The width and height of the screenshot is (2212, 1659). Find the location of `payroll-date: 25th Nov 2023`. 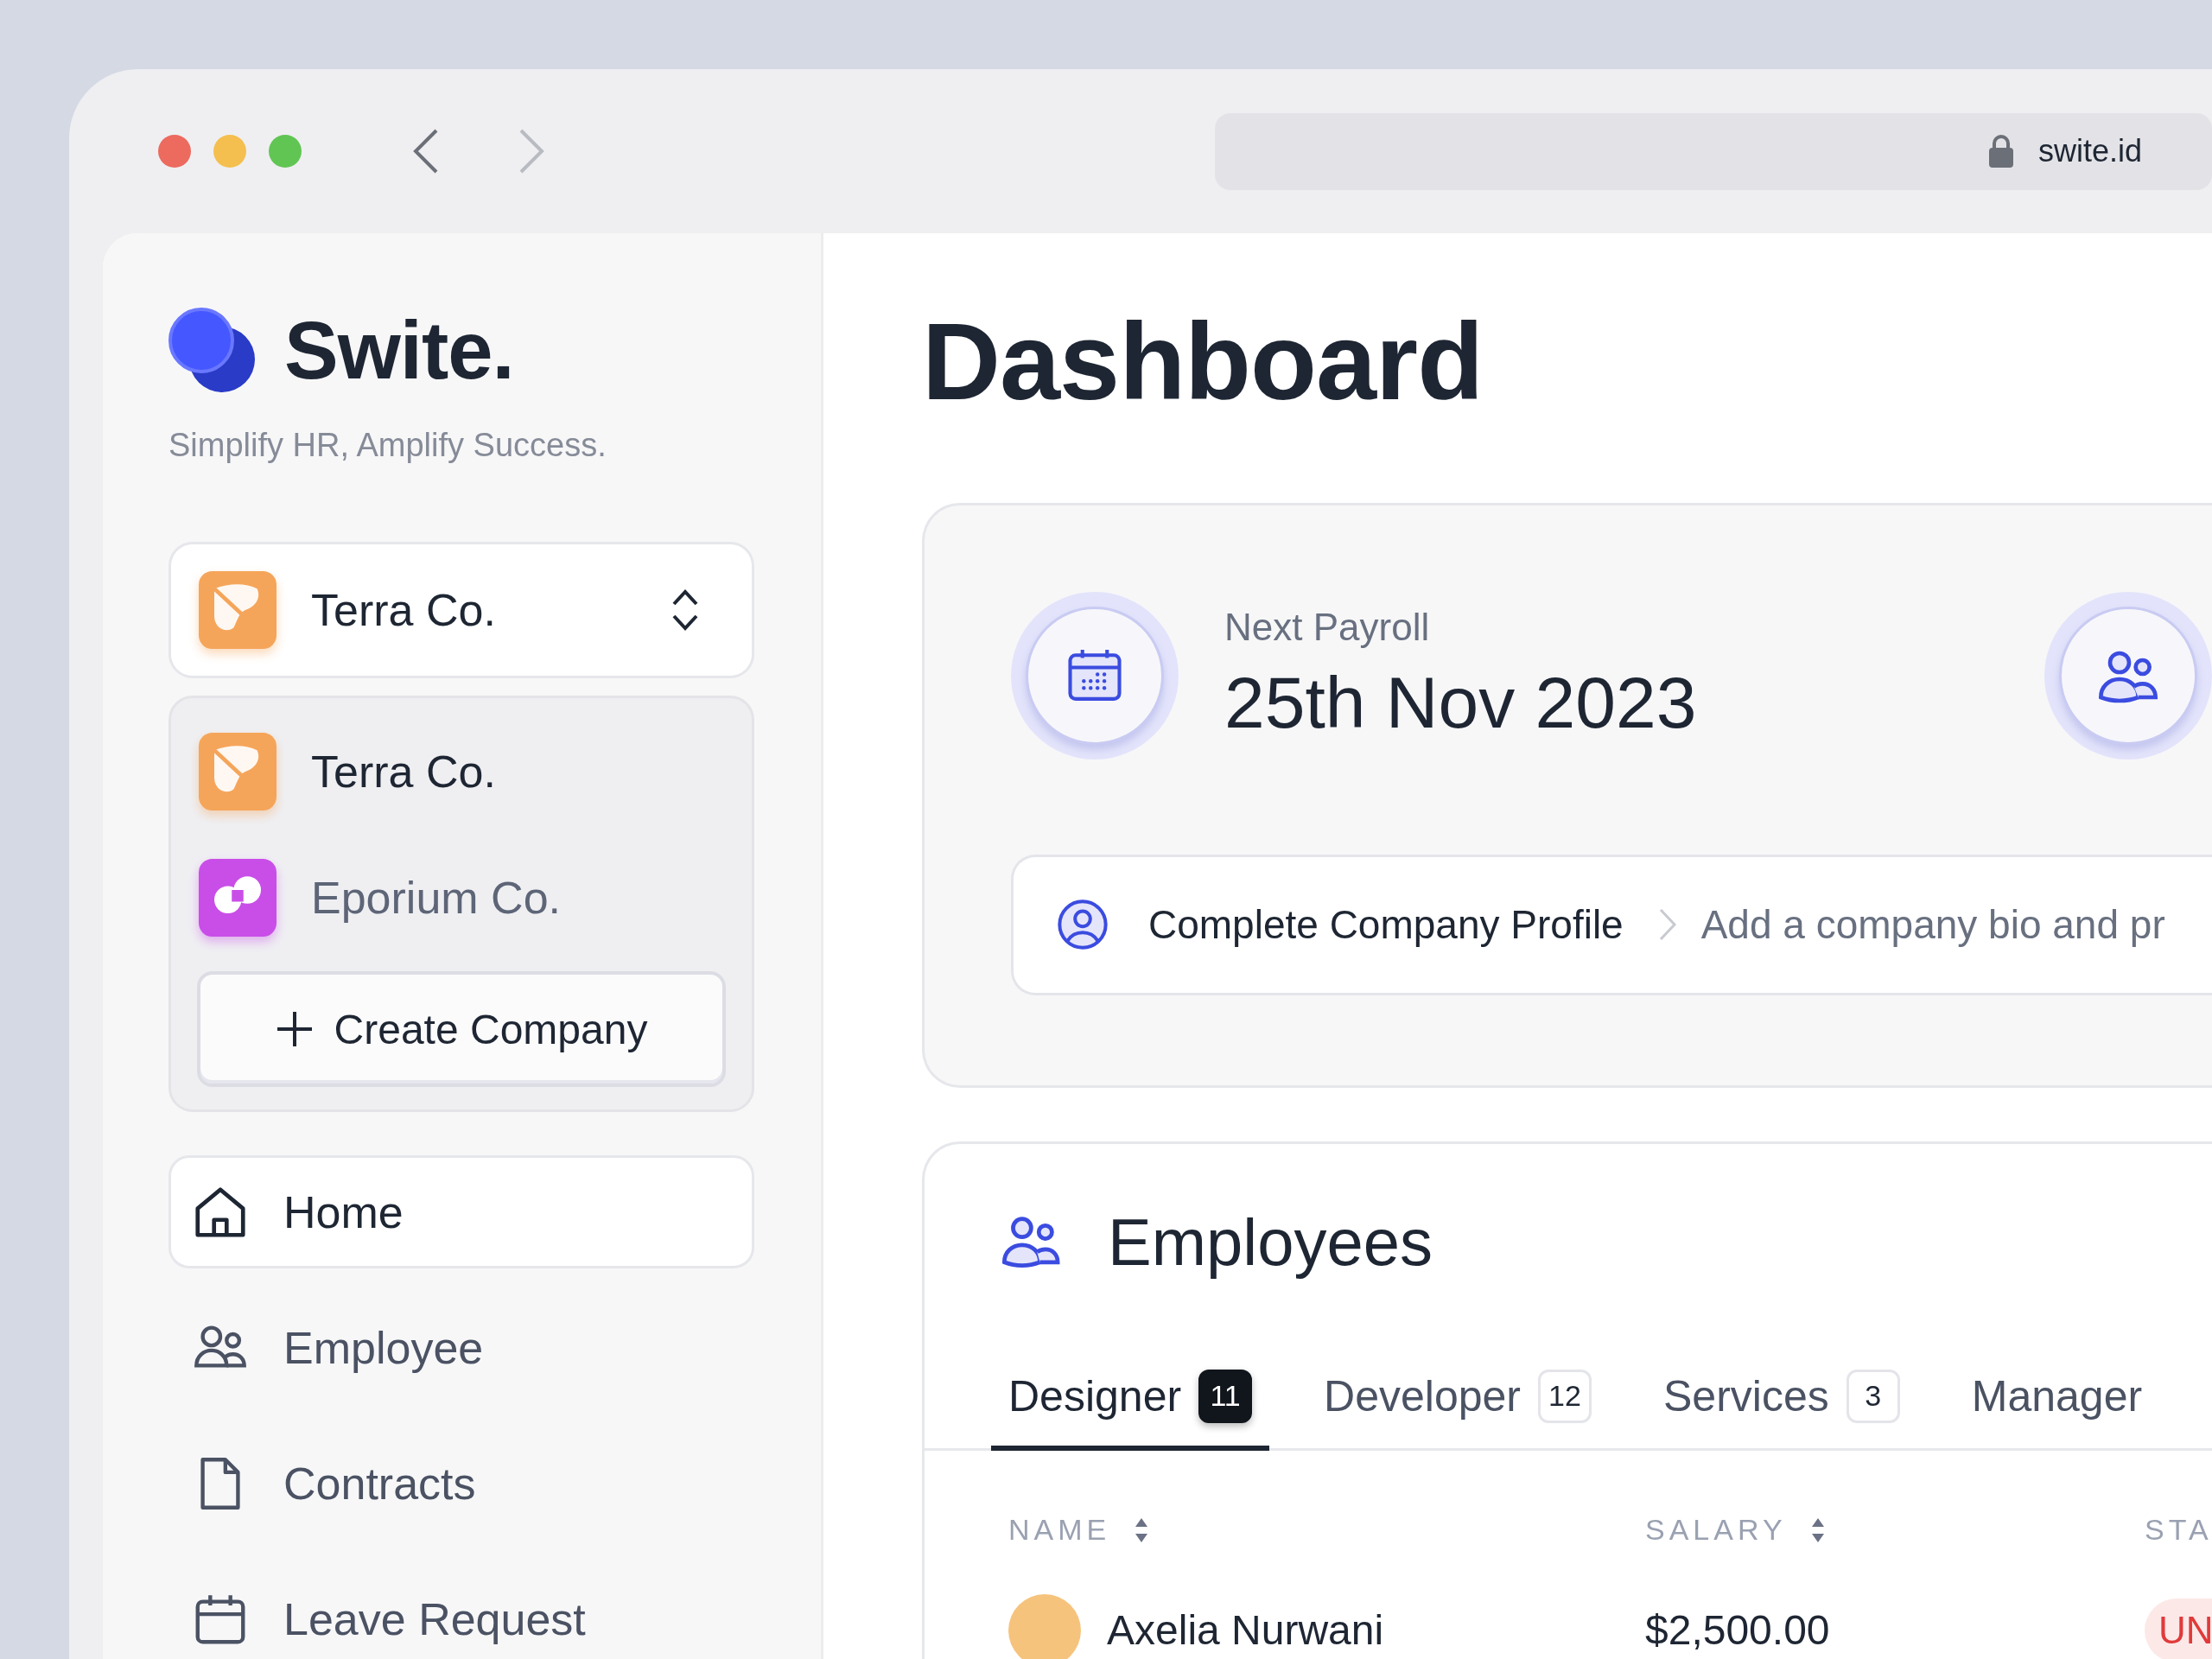

payroll-date: 25th Nov 2023 is located at coordinates (1461, 703).